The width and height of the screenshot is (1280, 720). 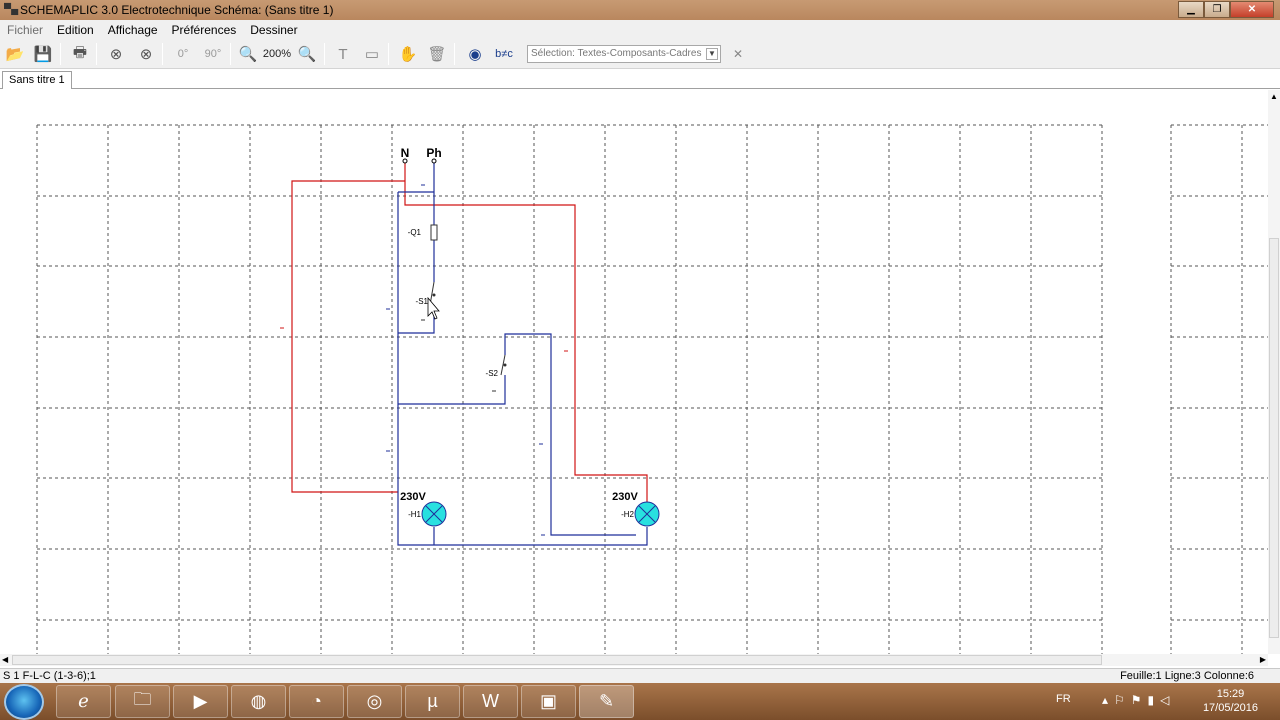 What do you see at coordinates (374, 701) in the screenshot?
I see `chrome-icon: ◎` at bounding box center [374, 701].